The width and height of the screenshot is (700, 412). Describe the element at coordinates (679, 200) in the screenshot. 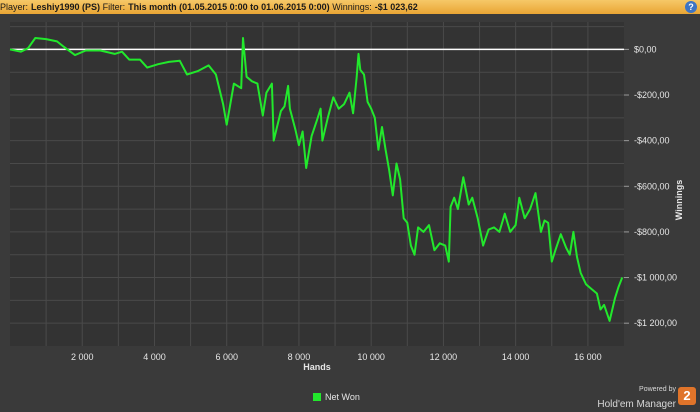

I see `y-axis-label: Winnings` at that location.